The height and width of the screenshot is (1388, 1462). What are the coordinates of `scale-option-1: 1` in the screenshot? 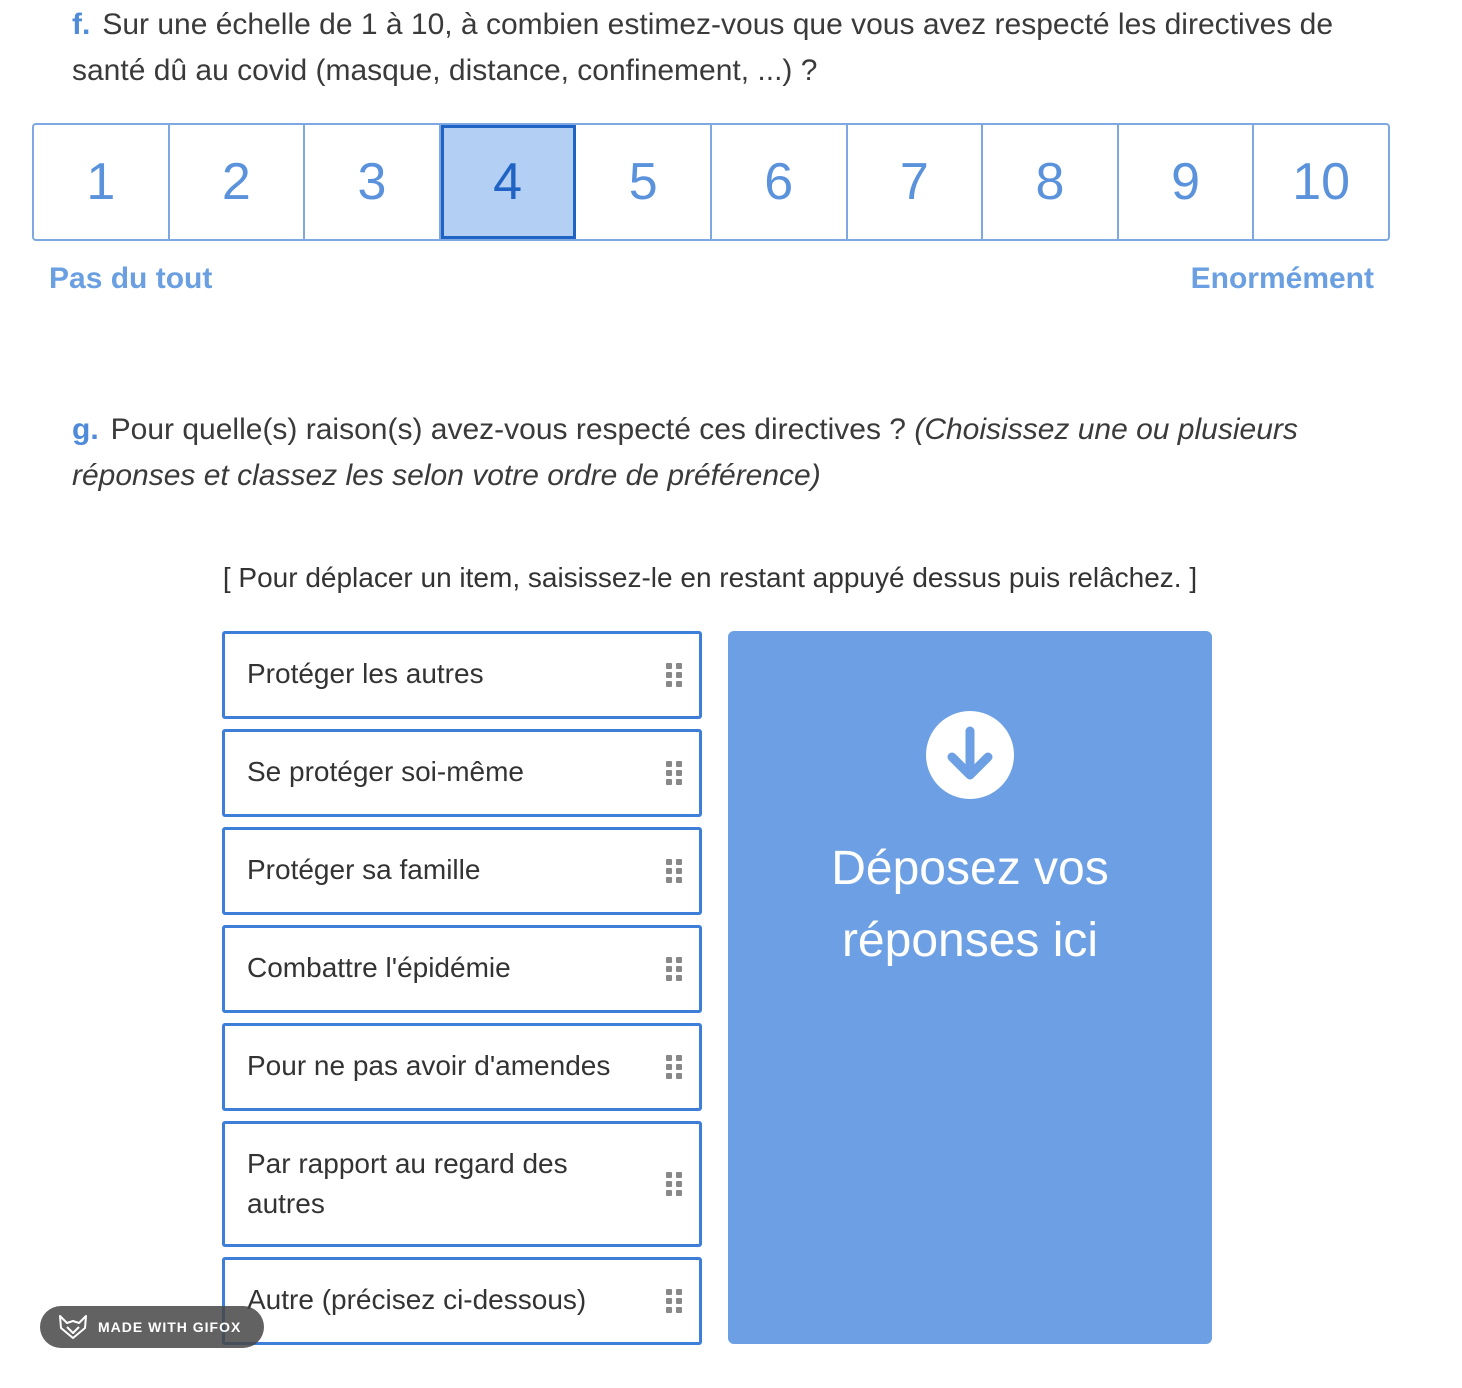 It's located at (102, 182).